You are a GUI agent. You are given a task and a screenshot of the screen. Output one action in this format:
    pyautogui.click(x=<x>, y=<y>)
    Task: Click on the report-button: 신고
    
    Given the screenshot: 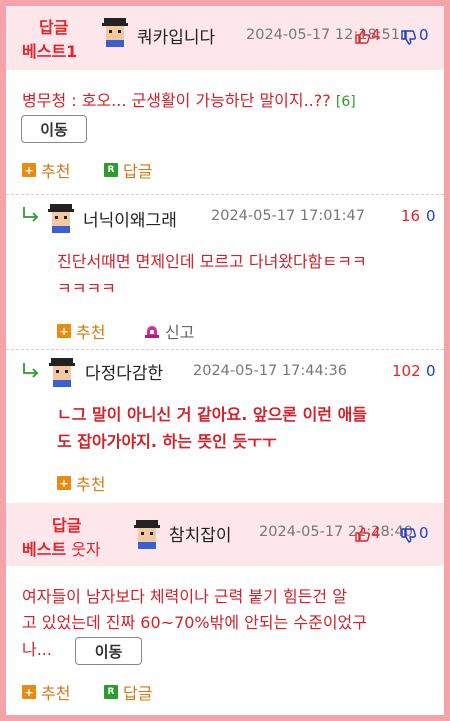 What is the action you would take?
    pyautogui.click(x=169, y=331)
    